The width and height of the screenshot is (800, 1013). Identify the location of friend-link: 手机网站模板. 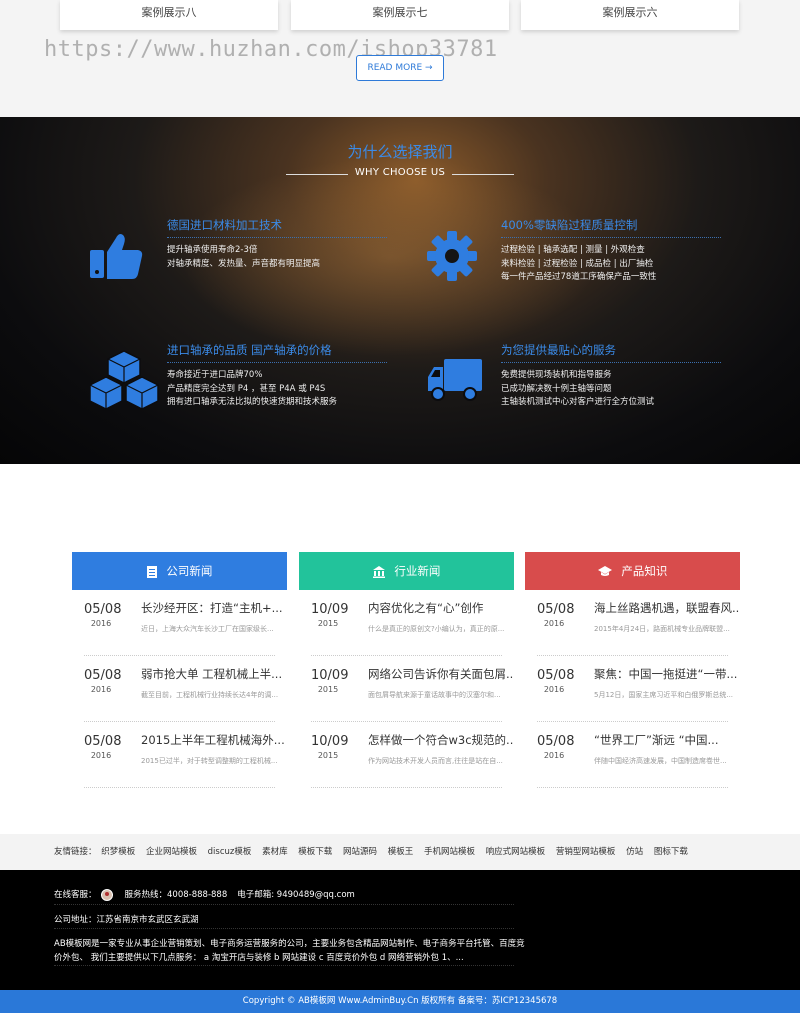
(449, 852).